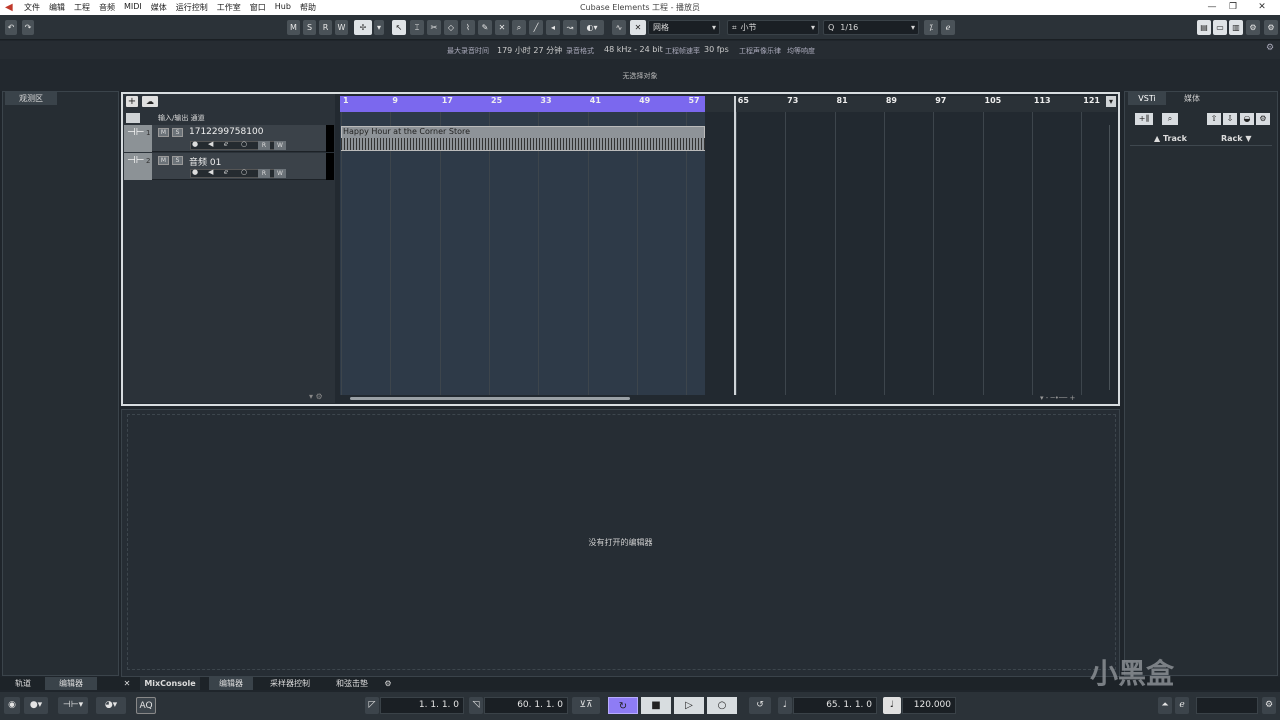 This screenshot has width=1280, height=720. Describe the element at coordinates (23, 683) in the screenshot. I see `tab-tracks: 轨道` at that location.